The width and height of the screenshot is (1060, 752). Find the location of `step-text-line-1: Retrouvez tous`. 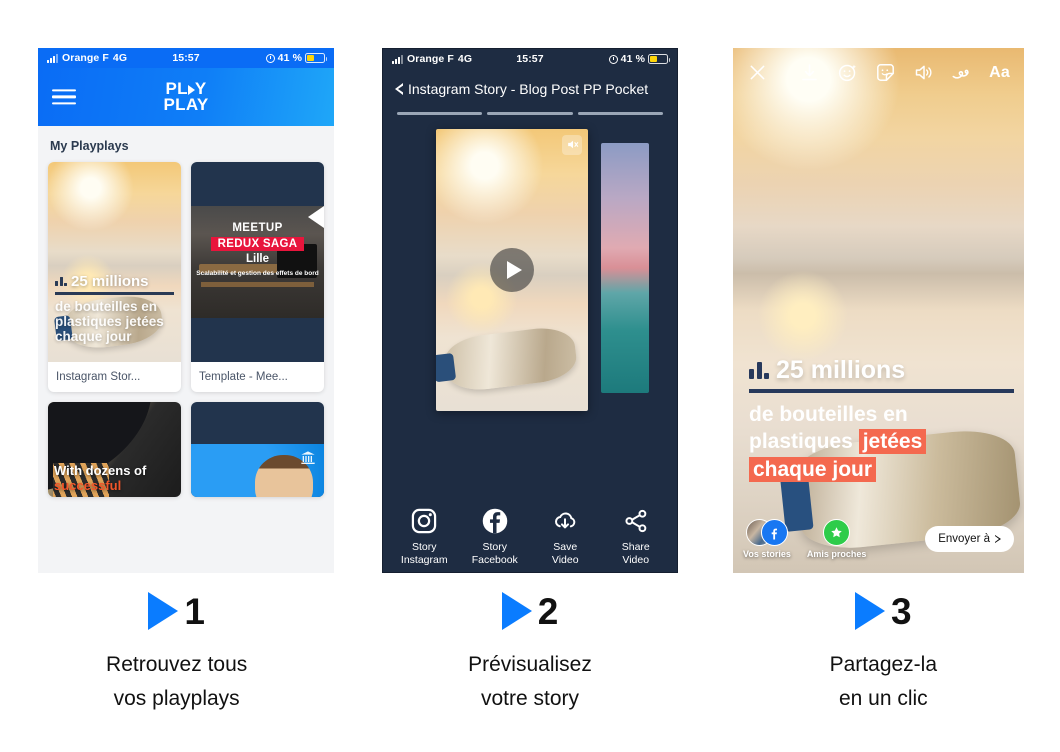

step-text-line-1: Retrouvez tous is located at coordinates (177, 664).